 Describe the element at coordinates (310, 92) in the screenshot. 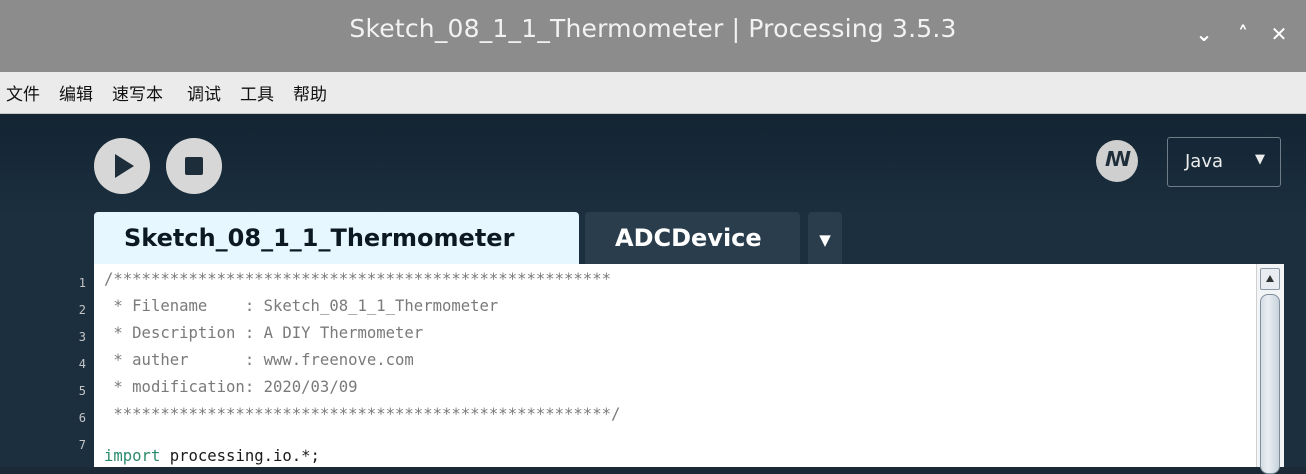

I see `menu-help: 帮助` at that location.